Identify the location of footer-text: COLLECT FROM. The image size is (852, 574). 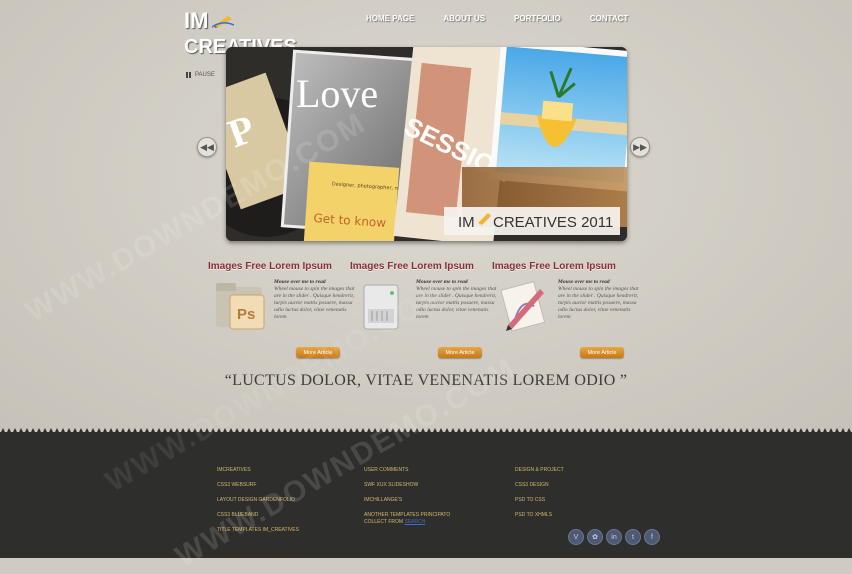
(384, 522).